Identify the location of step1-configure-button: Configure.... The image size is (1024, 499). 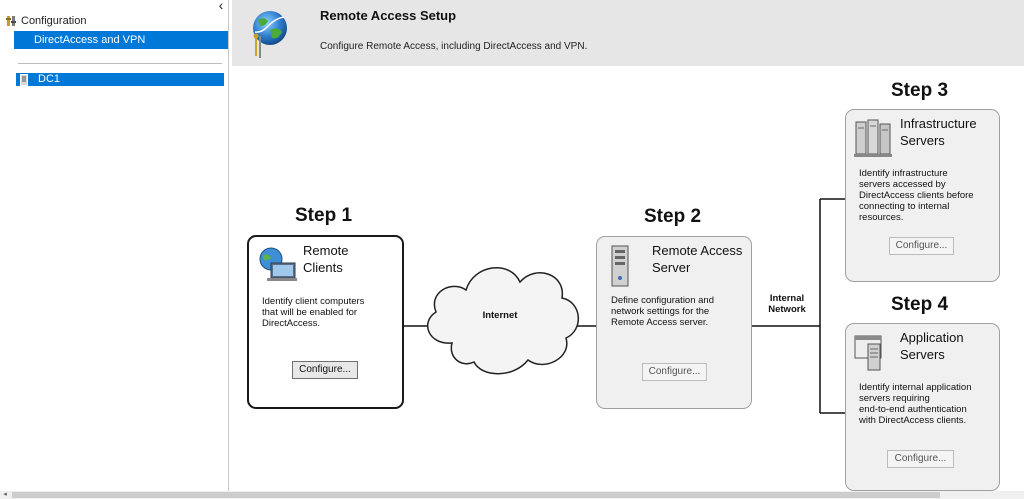
(325, 370).